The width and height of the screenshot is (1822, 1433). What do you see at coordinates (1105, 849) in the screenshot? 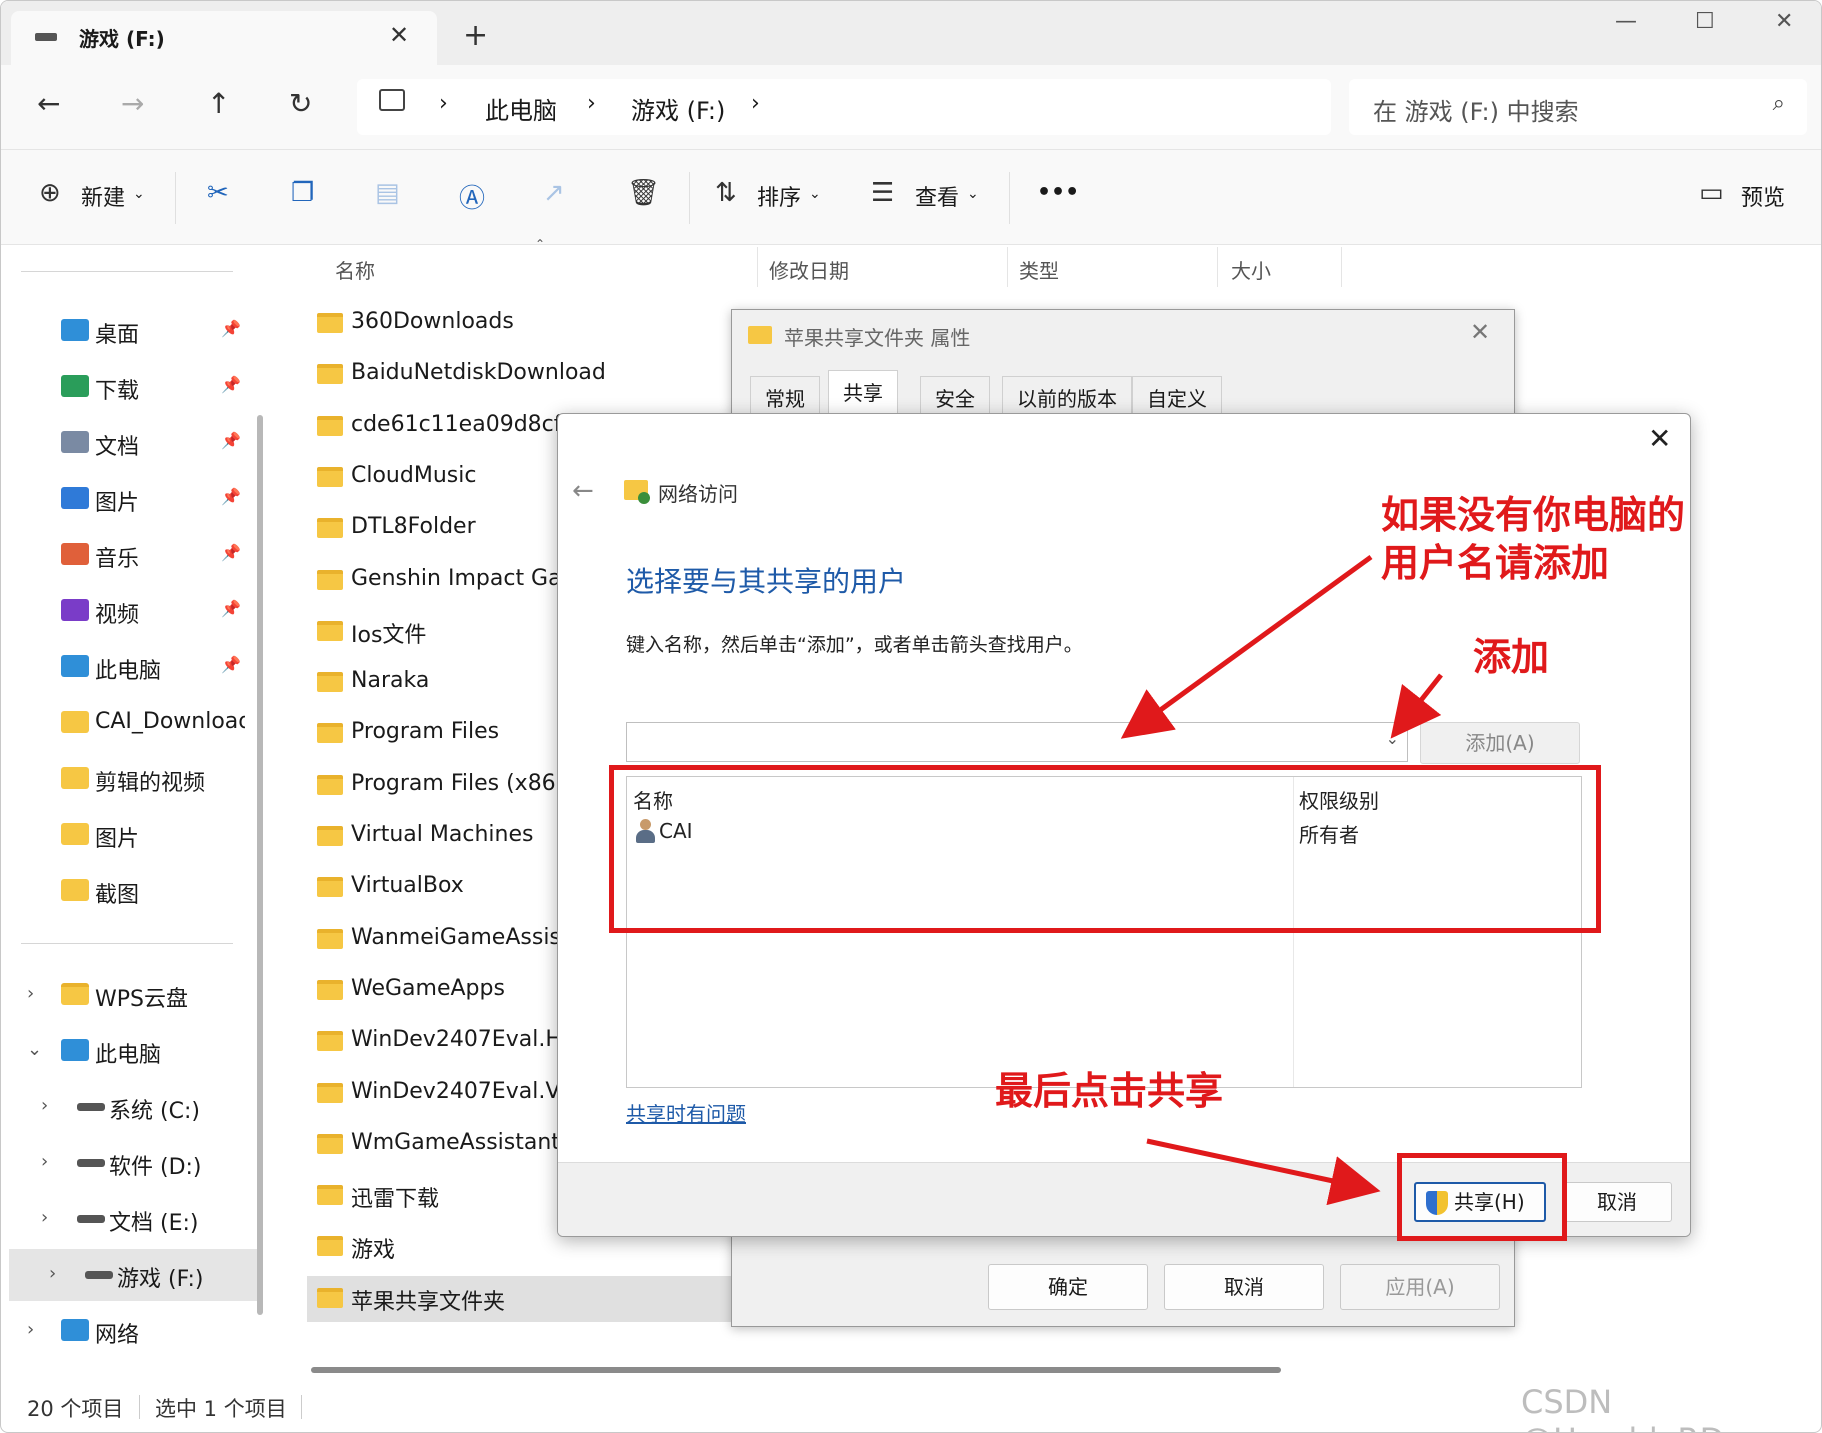
I see `highlight-user-table` at bounding box center [1105, 849].